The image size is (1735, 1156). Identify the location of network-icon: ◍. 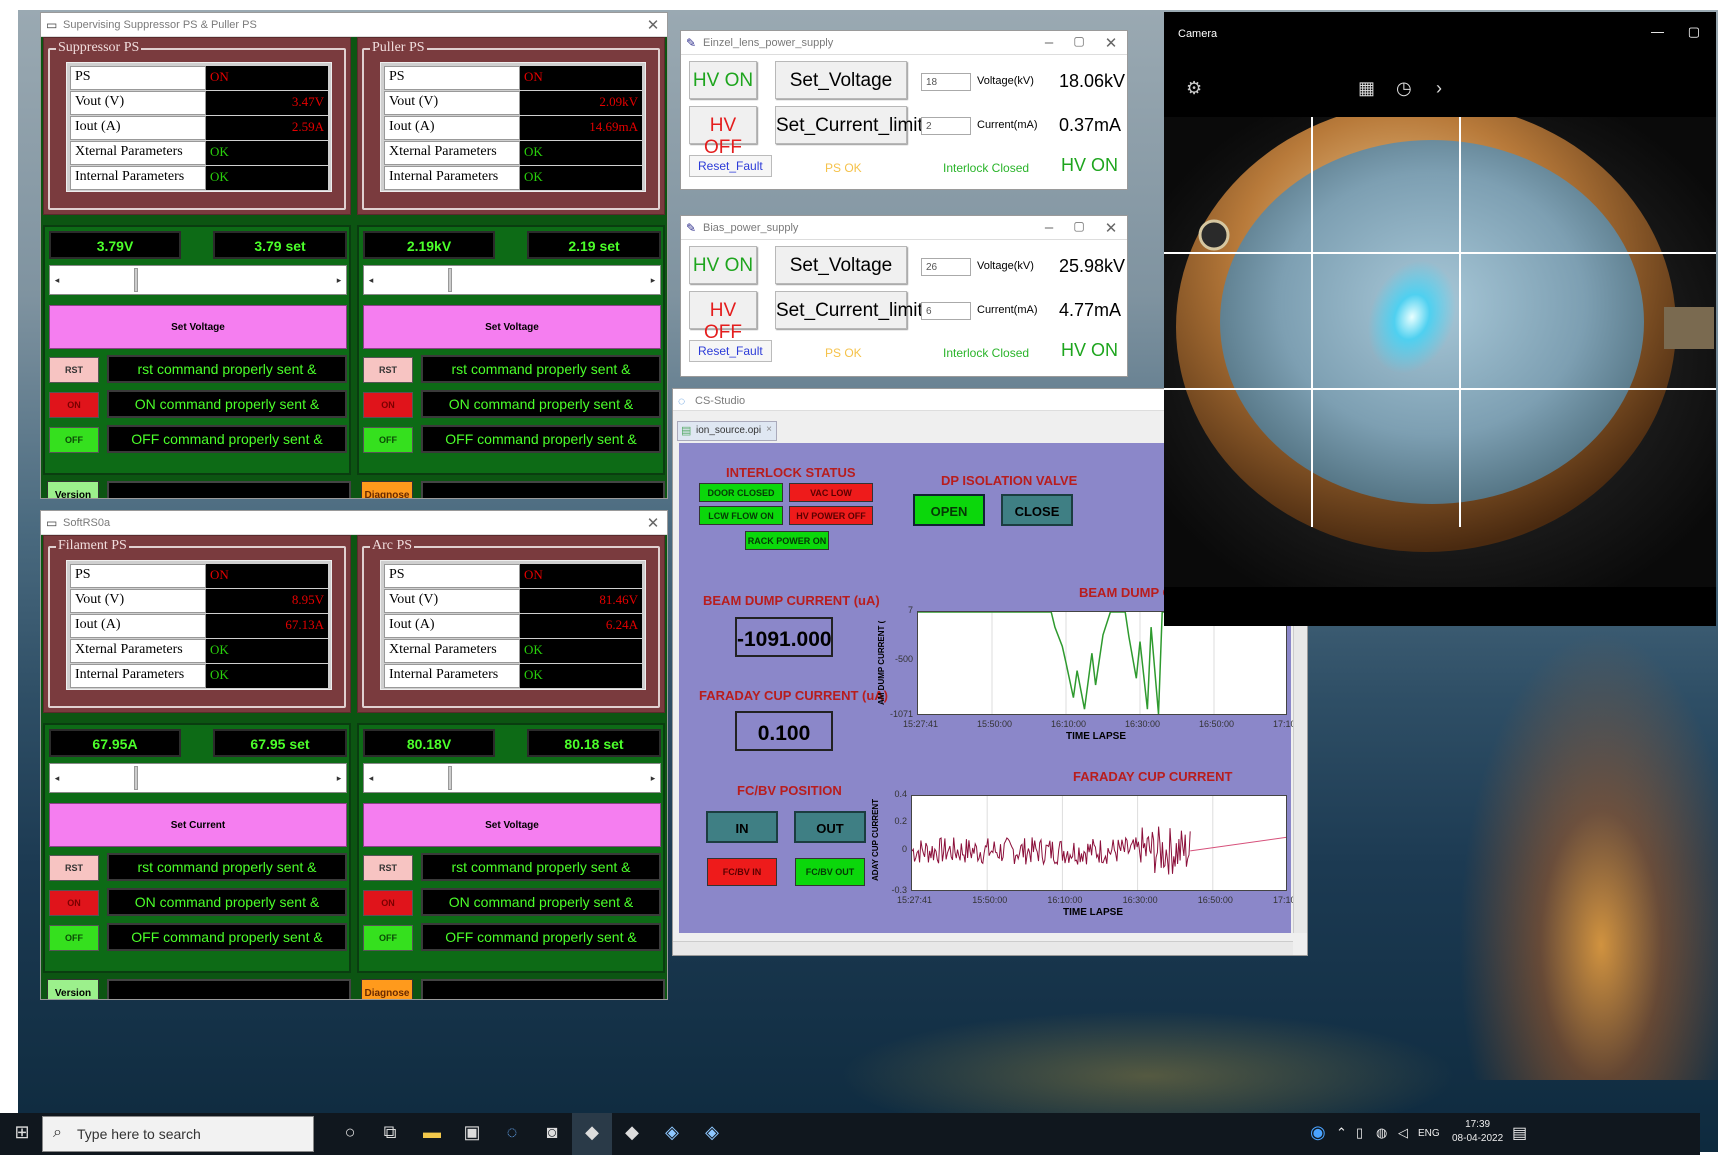
(1381, 1134).